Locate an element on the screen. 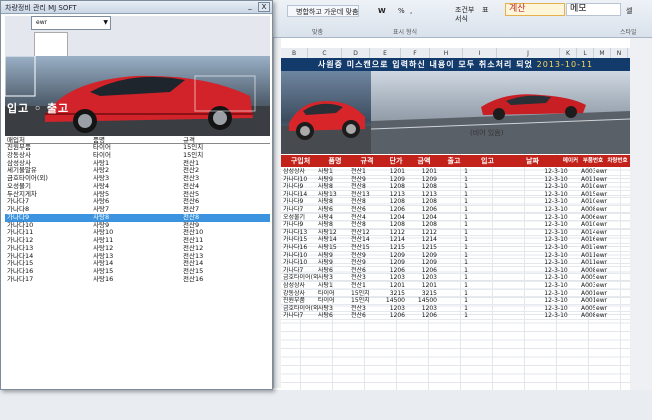 Image resolution: width=652 pixels, height=420 pixels. list-item: 금호타이어(외) 사탕3 전산3 is located at coordinates (137, 178).